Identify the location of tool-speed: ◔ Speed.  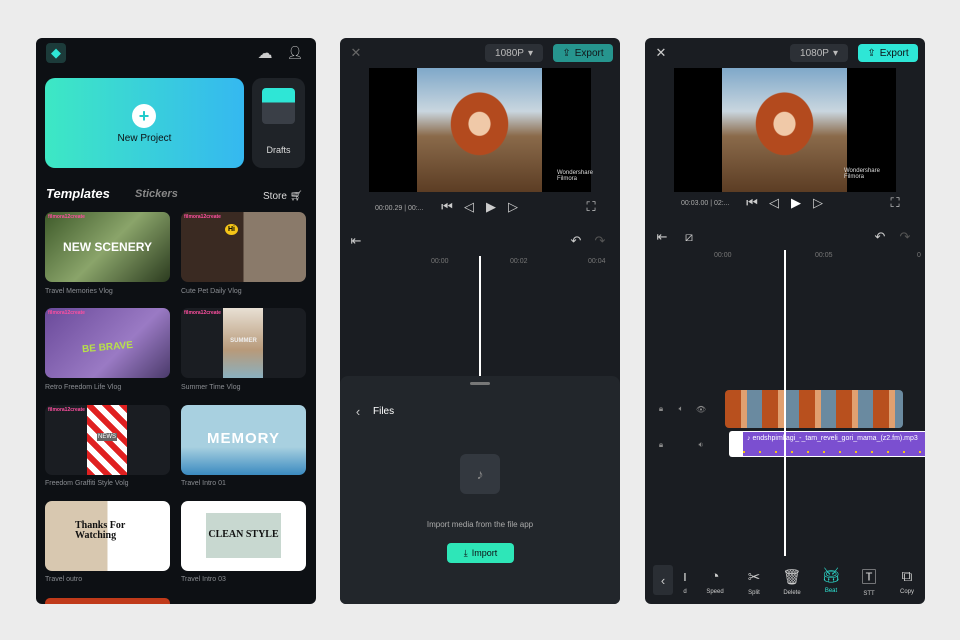
(715, 581).